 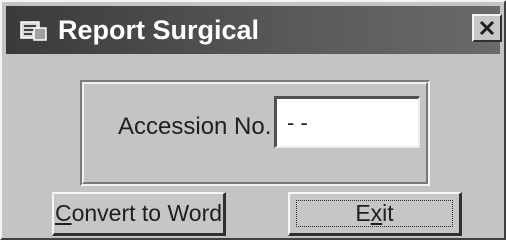 I want to click on convert-button-label: Convert to Word, so click(x=138, y=213).